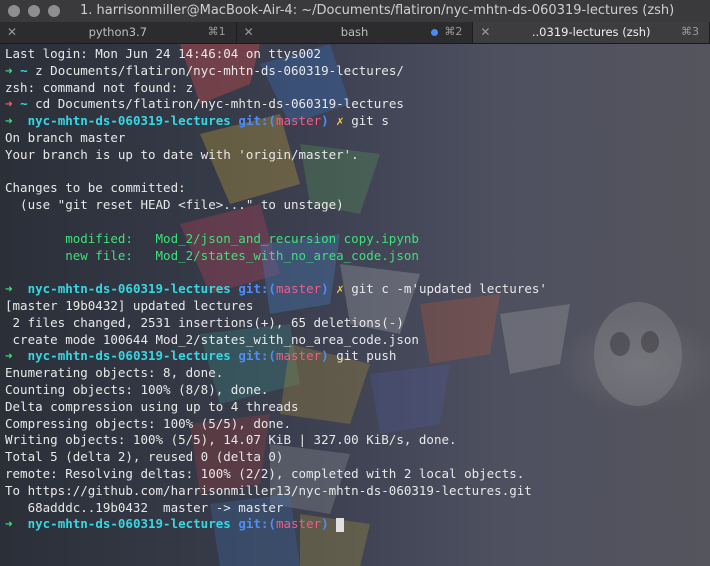  Describe the element at coordinates (144, 507) in the screenshot. I see `output-text: 68adddc..19b0432 master -> master` at that location.